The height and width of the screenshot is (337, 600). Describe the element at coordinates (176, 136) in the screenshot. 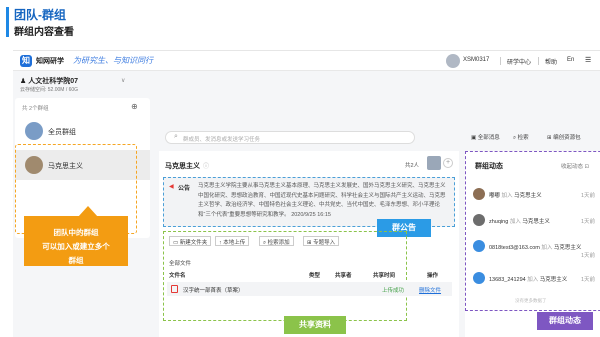

I see `search-icon: ⌕` at that location.